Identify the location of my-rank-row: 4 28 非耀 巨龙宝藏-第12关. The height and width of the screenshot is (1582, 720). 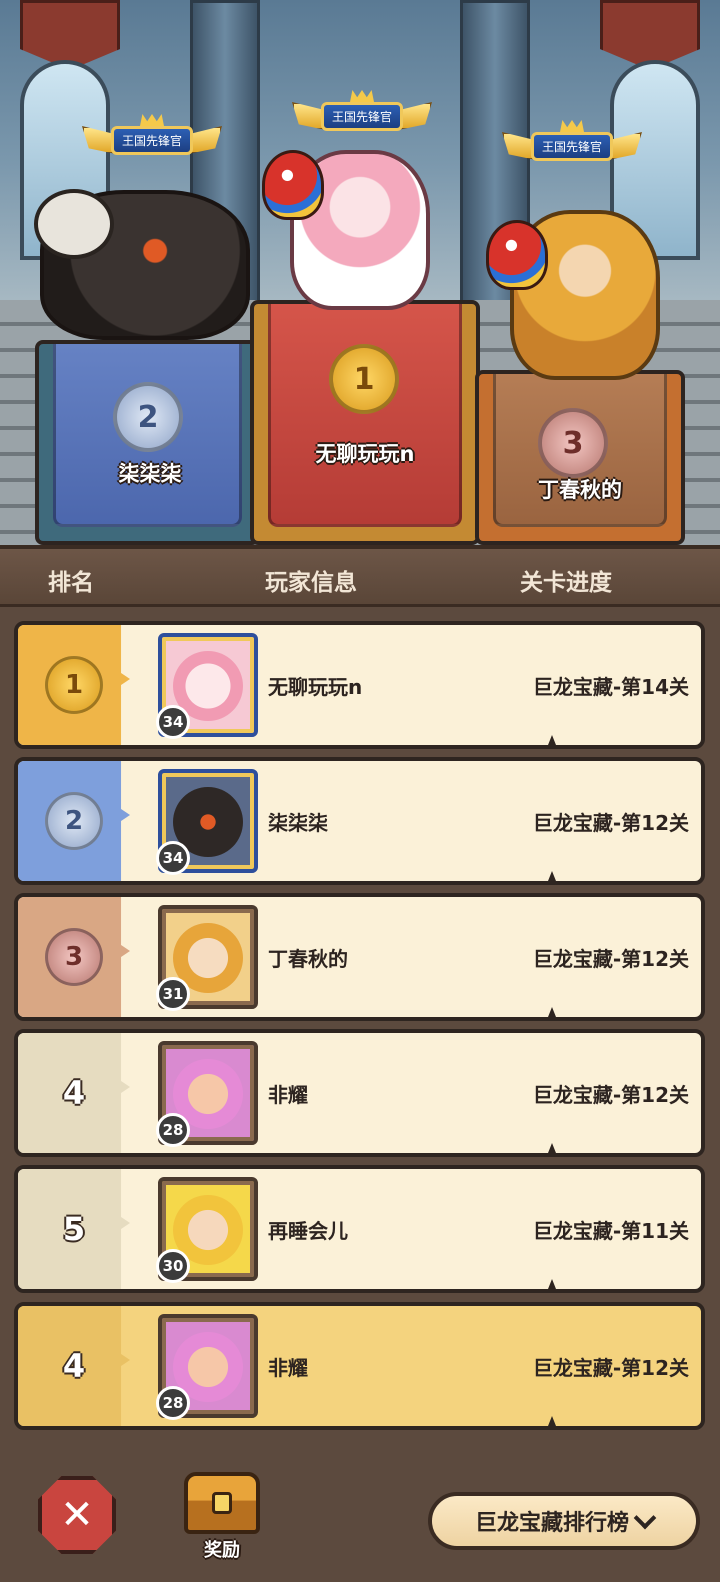
(359, 1366).